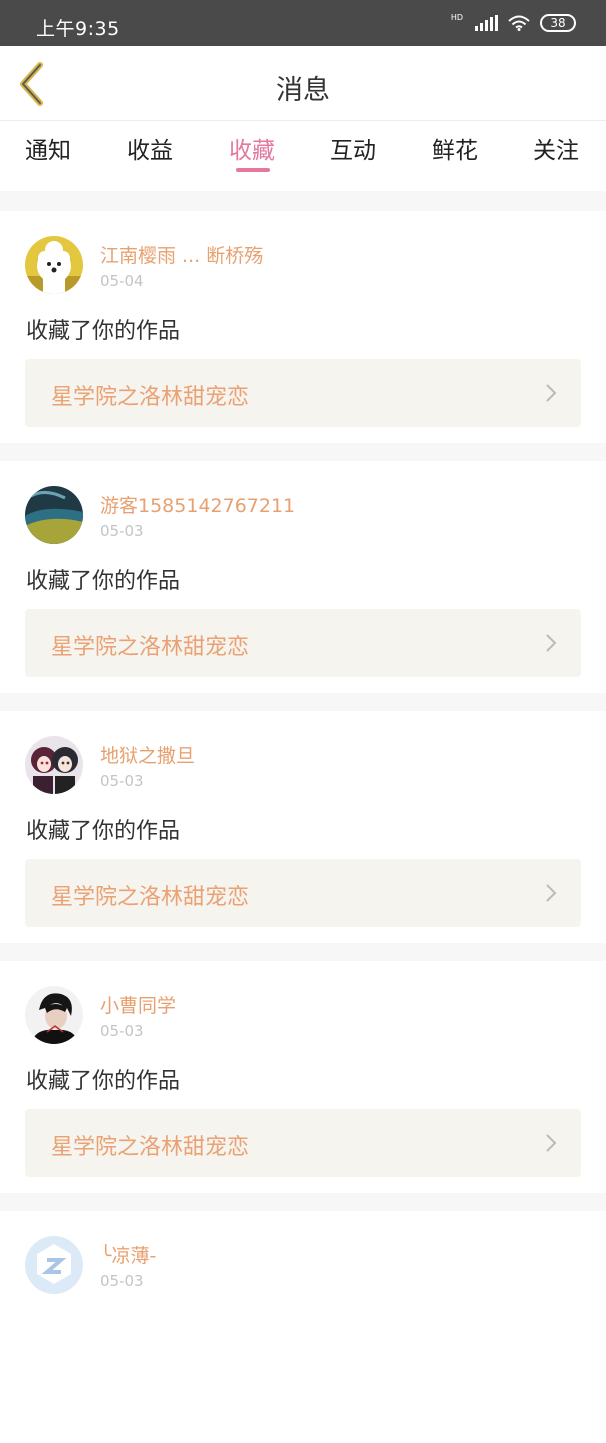 The width and height of the screenshot is (606, 1443). I want to click on username: ╰凉薄-, so click(128, 1254).